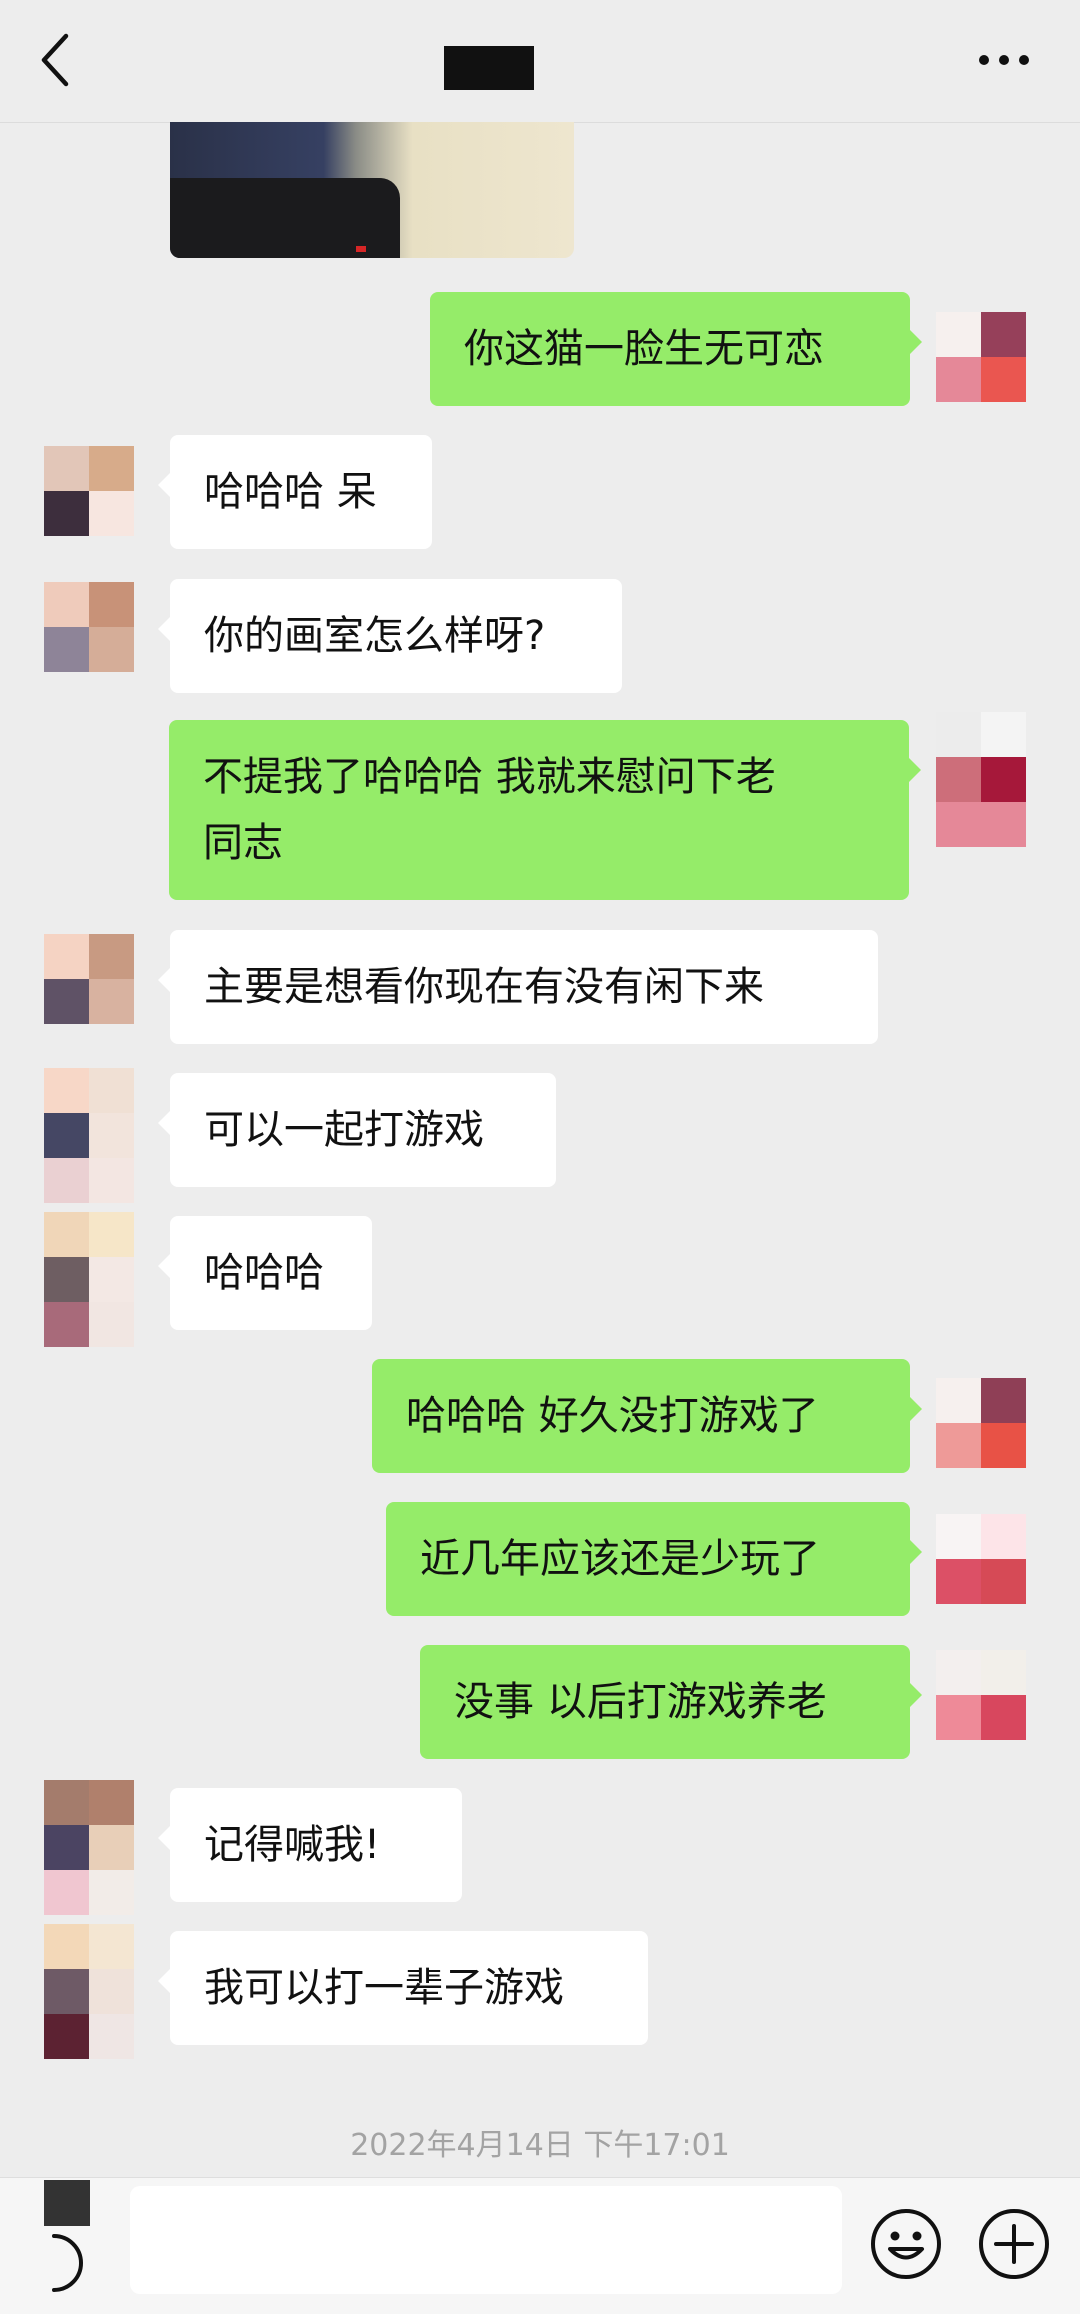 The height and width of the screenshot is (2314, 1080). I want to click on voice-button-redacted, so click(67, 2203).